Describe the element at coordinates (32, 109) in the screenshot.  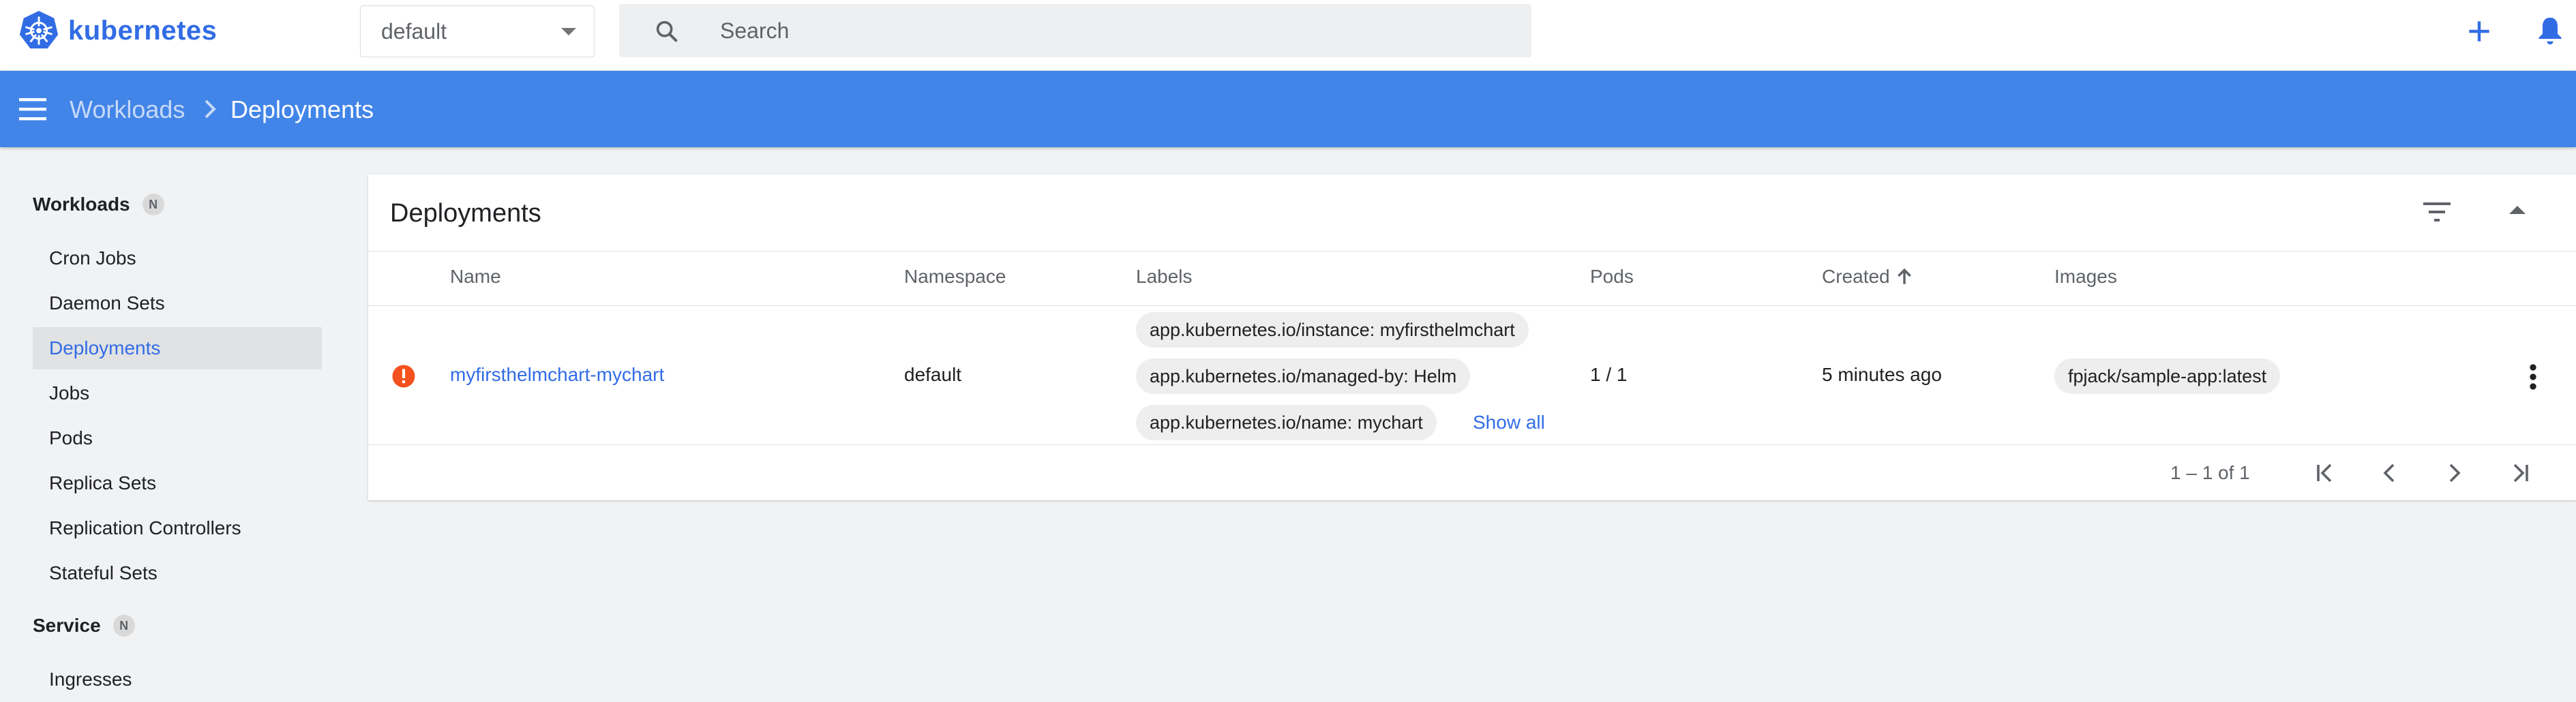
I see `menu-icon` at that location.